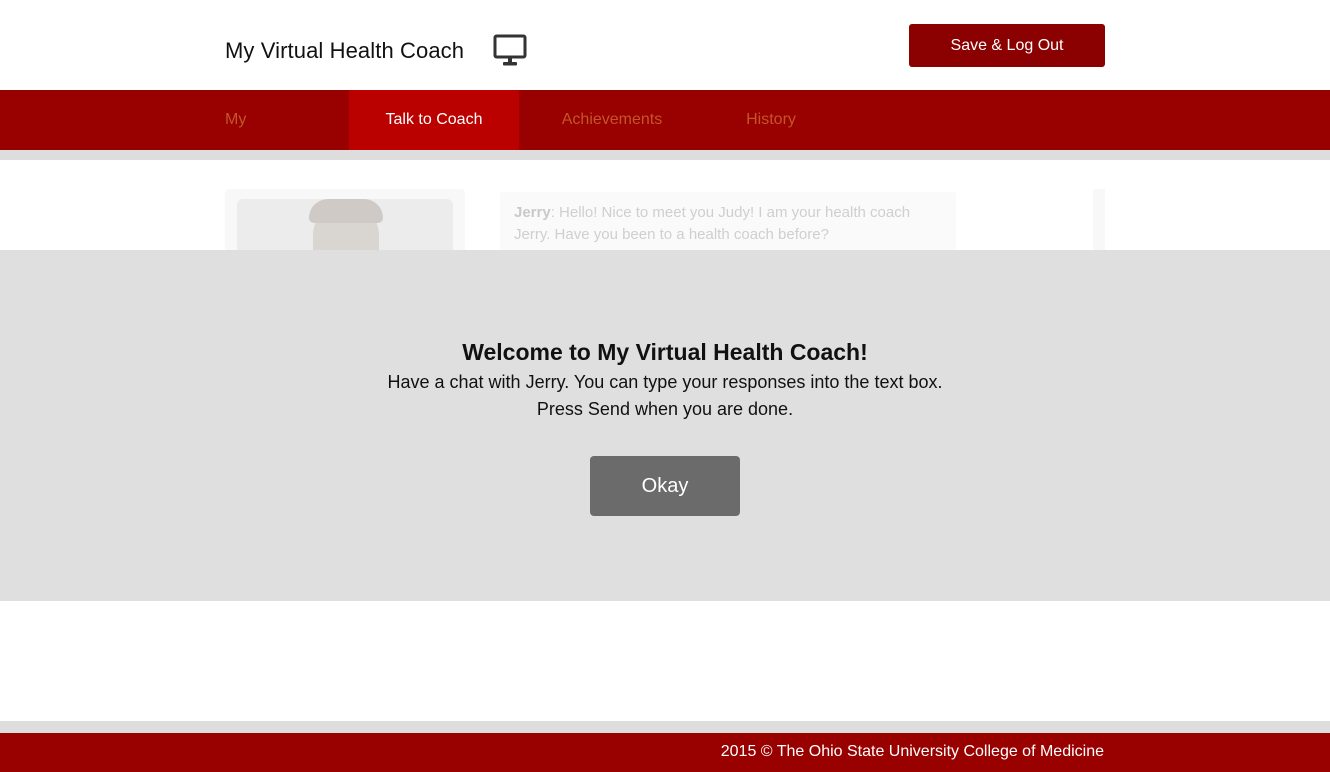 The height and width of the screenshot is (772, 1330). What do you see at coordinates (665, 352) in the screenshot?
I see `modal-title: Welcome to My Virtual Health Coach!` at bounding box center [665, 352].